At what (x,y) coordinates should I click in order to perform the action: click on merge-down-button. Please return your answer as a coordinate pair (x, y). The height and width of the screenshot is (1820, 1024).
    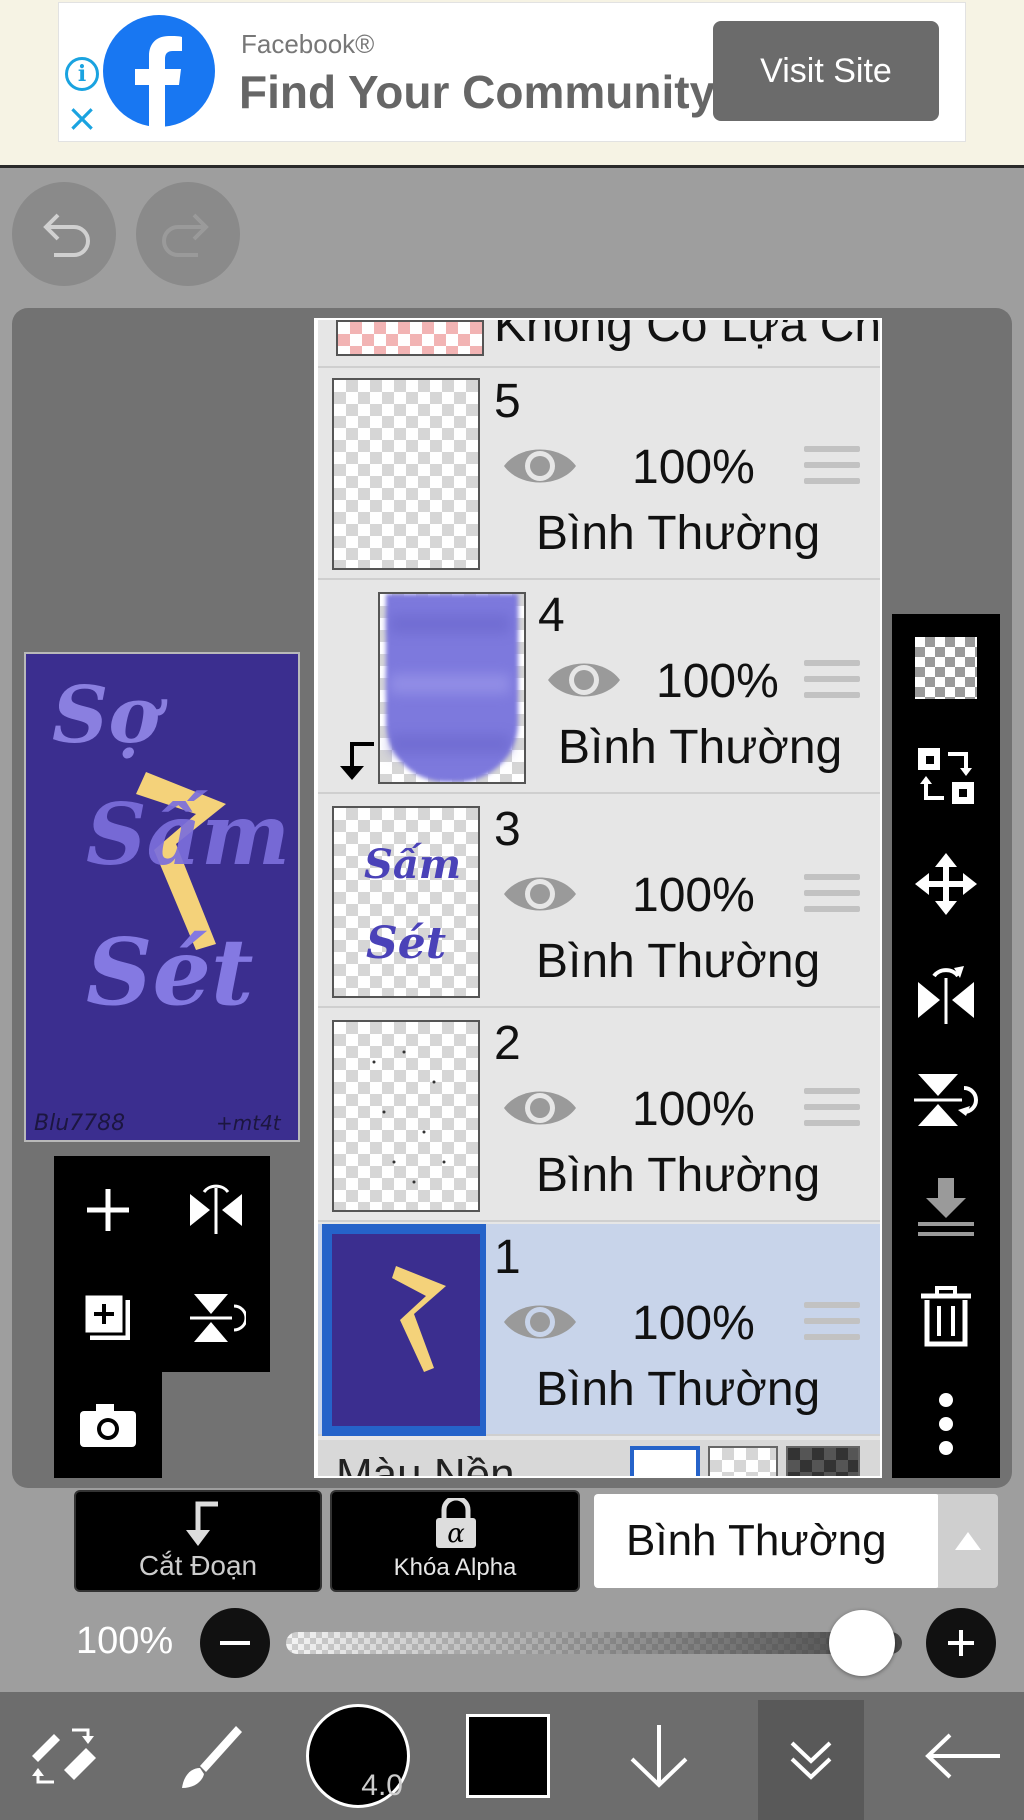
    Looking at the image, I should click on (946, 1208).